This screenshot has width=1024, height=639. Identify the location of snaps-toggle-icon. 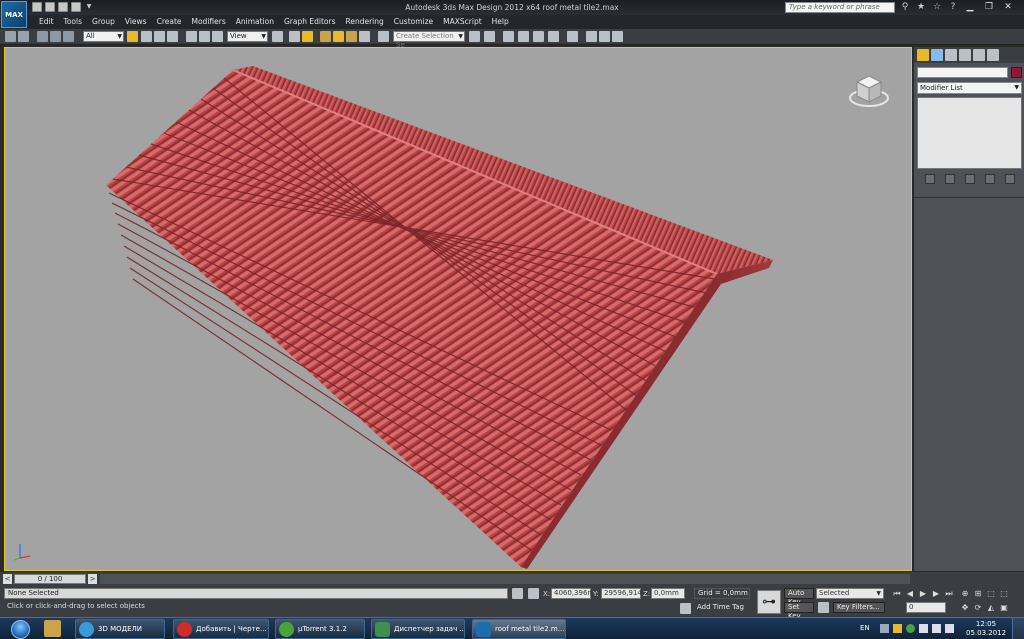
(325, 36).